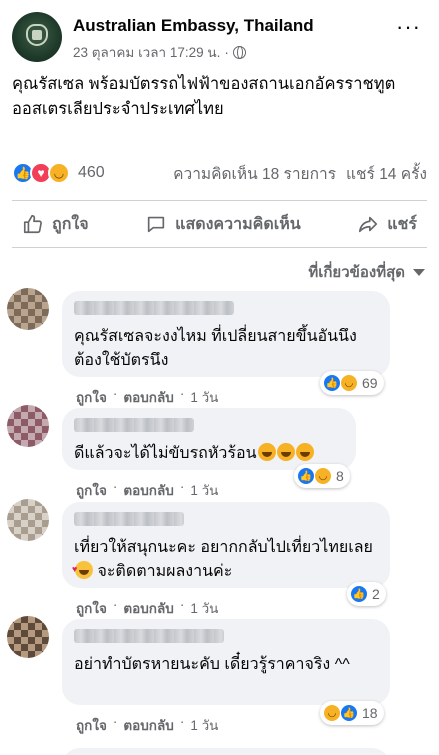 This screenshot has height=755, width=439. I want to click on reaction-count: 460, so click(91, 172).